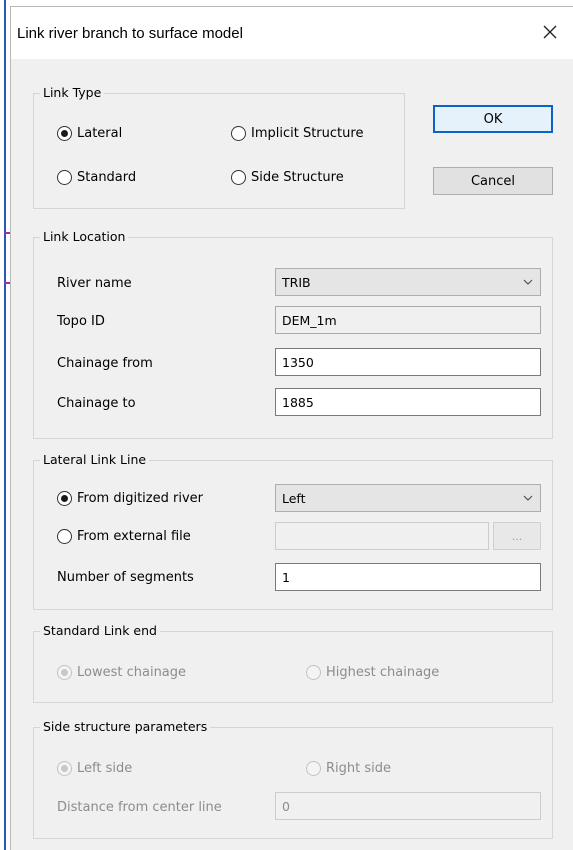 Image resolution: width=573 pixels, height=850 pixels. Describe the element at coordinates (132, 672) in the screenshot. I see `radio-label: Lowest chainage` at that location.